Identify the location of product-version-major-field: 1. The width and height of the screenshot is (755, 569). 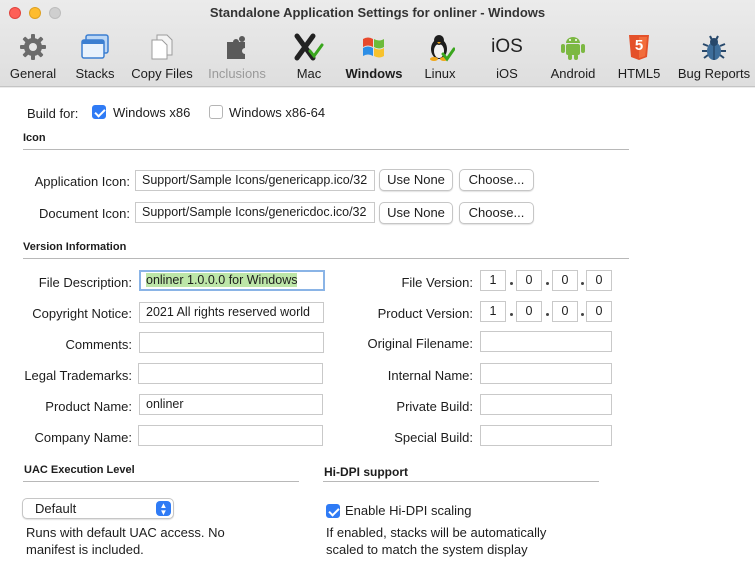
(493, 311).